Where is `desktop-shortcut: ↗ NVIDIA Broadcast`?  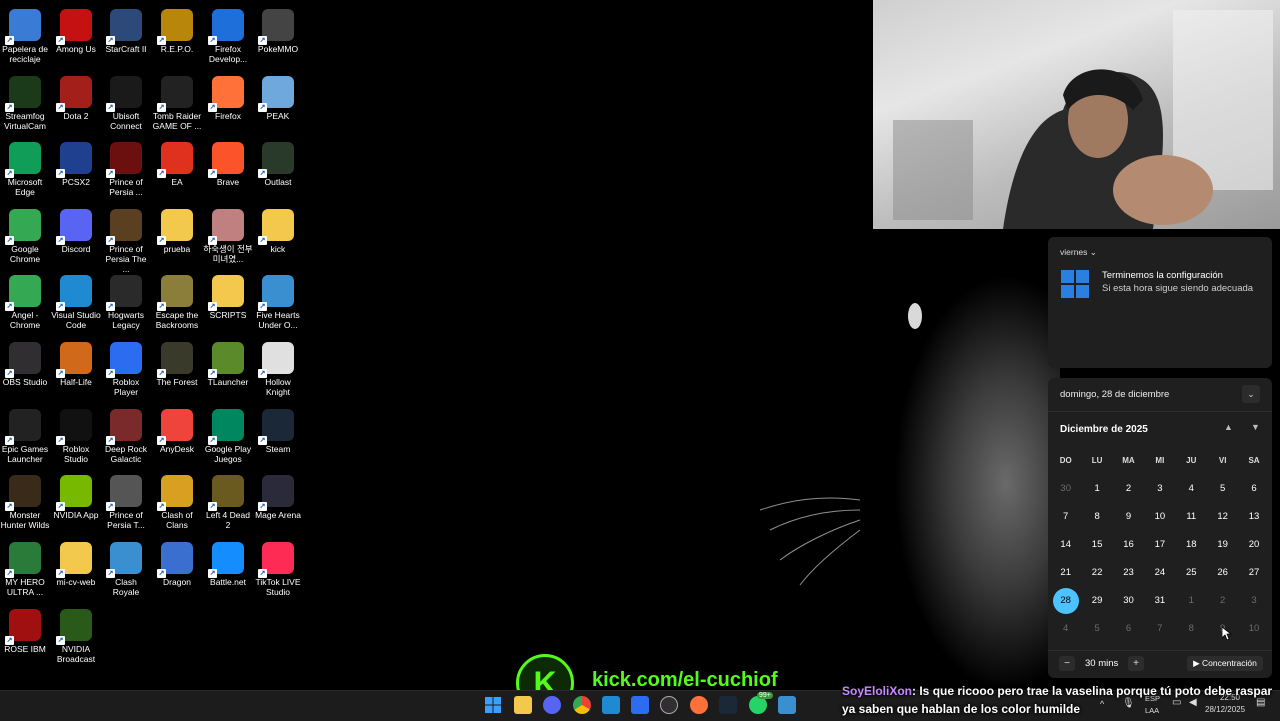
desktop-shortcut: ↗ NVIDIA Broadcast is located at coordinates (76, 634).